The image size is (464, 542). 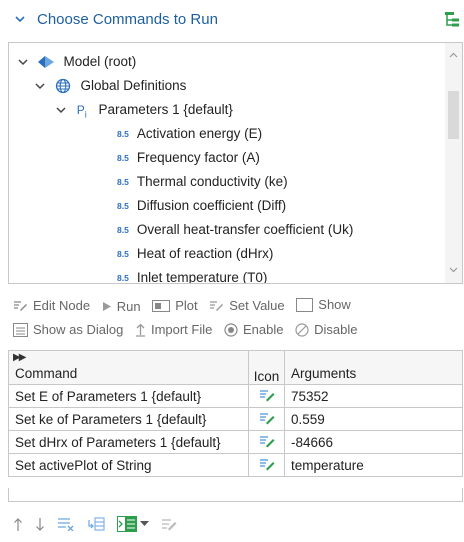 What do you see at coordinates (198, 157) in the screenshot?
I see `tree-item-label: Frequency factor (A)` at bounding box center [198, 157].